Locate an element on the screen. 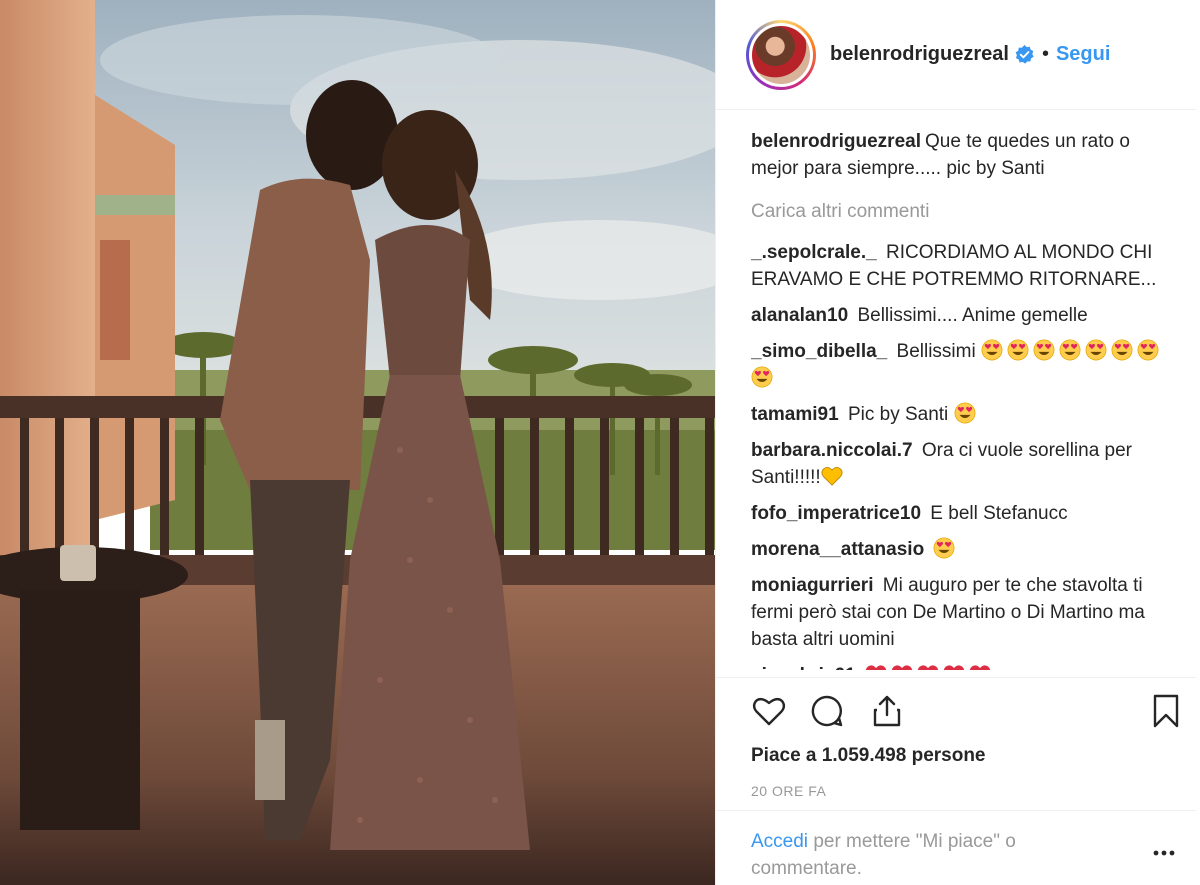 Image resolution: width=1200 pixels, height=885 pixels. caption-username: belenrodriguezreal is located at coordinates (836, 141).